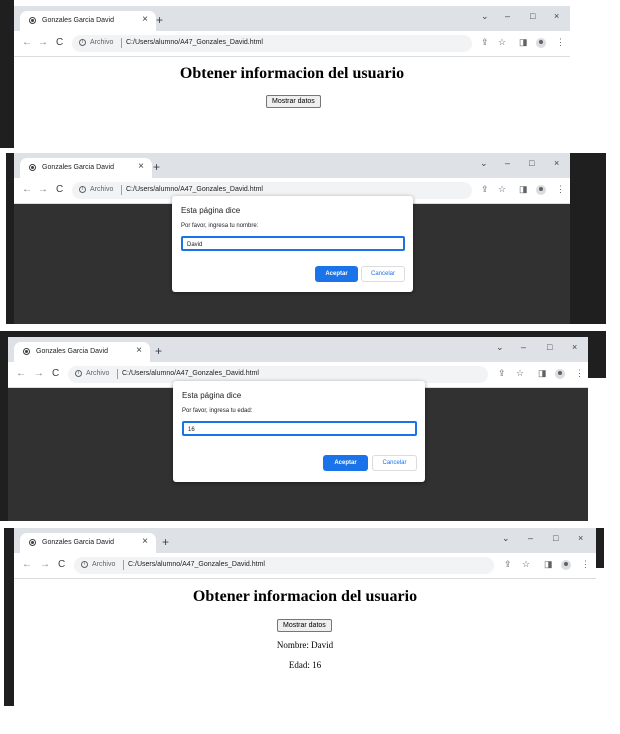  Describe the element at coordinates (217, 411) in the screenshot. I see `dialog-message: Por favor, ingresa tu edad:` at that location.